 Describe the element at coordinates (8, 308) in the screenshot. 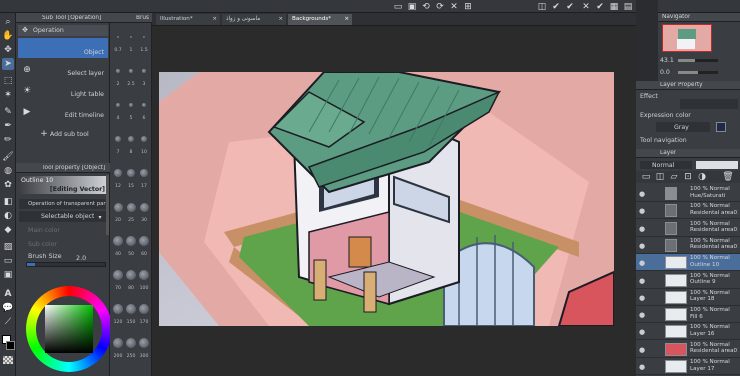

I see `balloon-icon: 💬` at that location.